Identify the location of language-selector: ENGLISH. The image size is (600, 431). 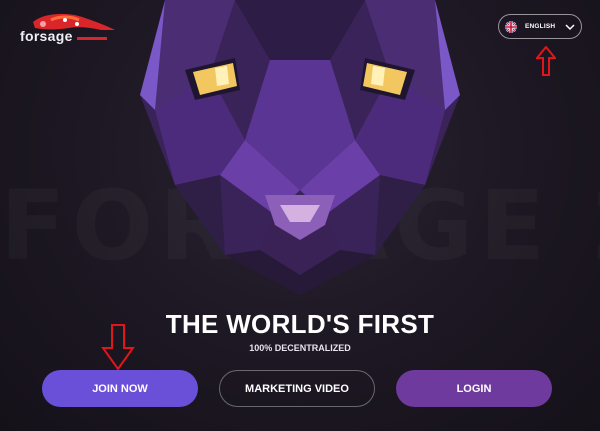
(540, 26).